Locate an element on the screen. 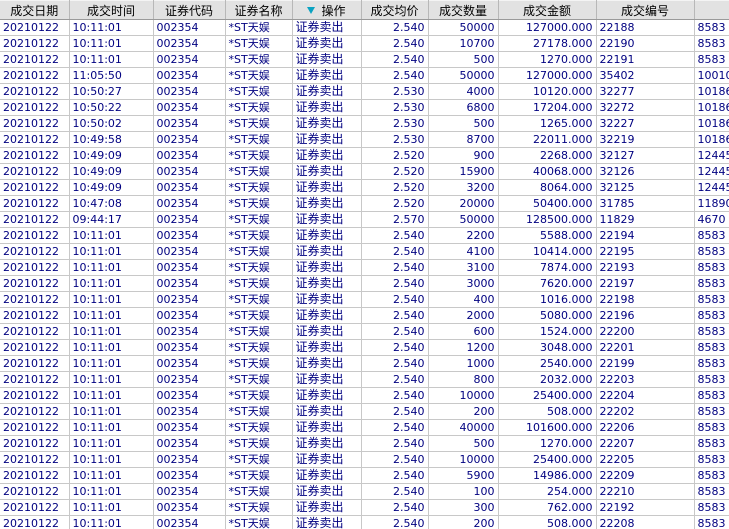 Image resolution: width=729 pixels, height=529 pixels. column-header-name: 证券名称 is located at coordinates (259, 10).